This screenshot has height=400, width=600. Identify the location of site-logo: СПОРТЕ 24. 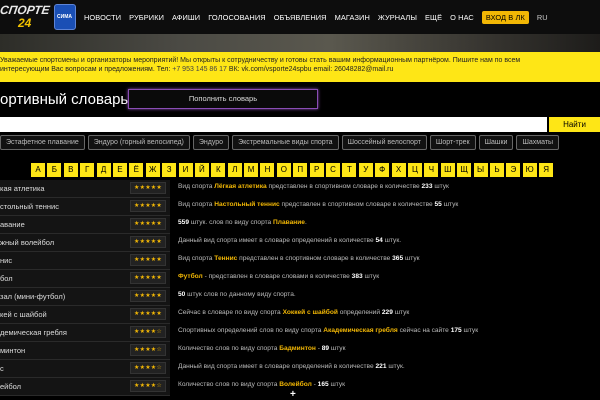
(25, 18).